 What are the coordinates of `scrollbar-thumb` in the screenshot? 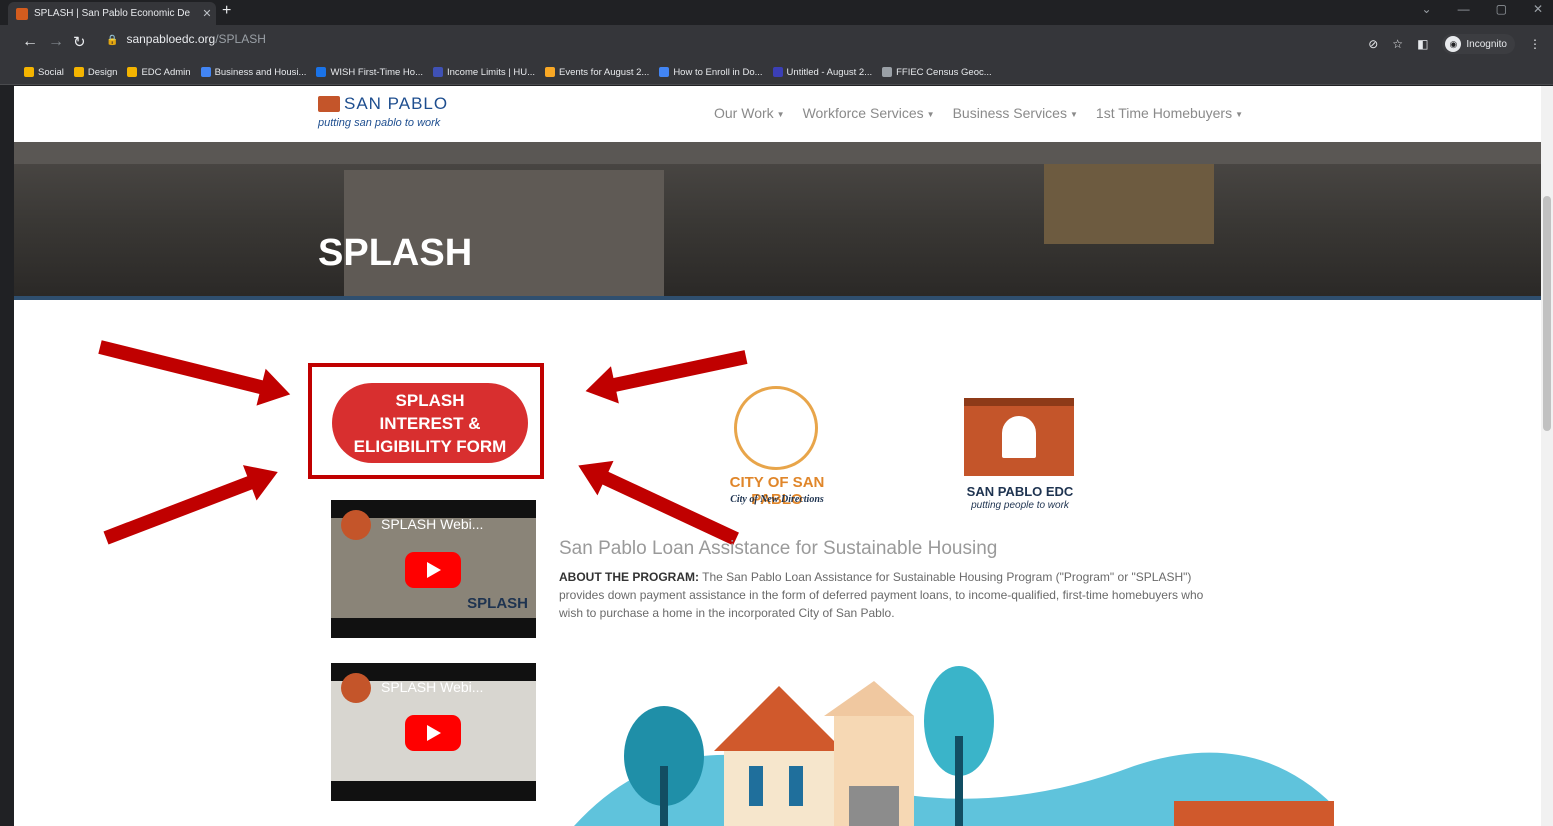 It's located at (1547, 313).